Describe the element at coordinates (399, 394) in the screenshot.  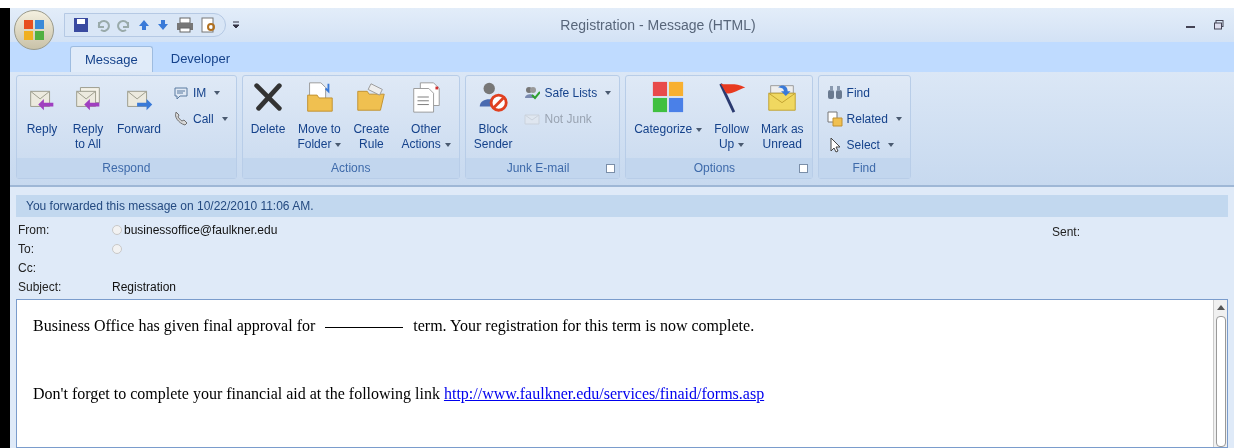
I see `message-paragraph: Don't forget to complete your financial aid at the following link http://www.faulkner.edu/services/finaid/forms.asp` at that location.